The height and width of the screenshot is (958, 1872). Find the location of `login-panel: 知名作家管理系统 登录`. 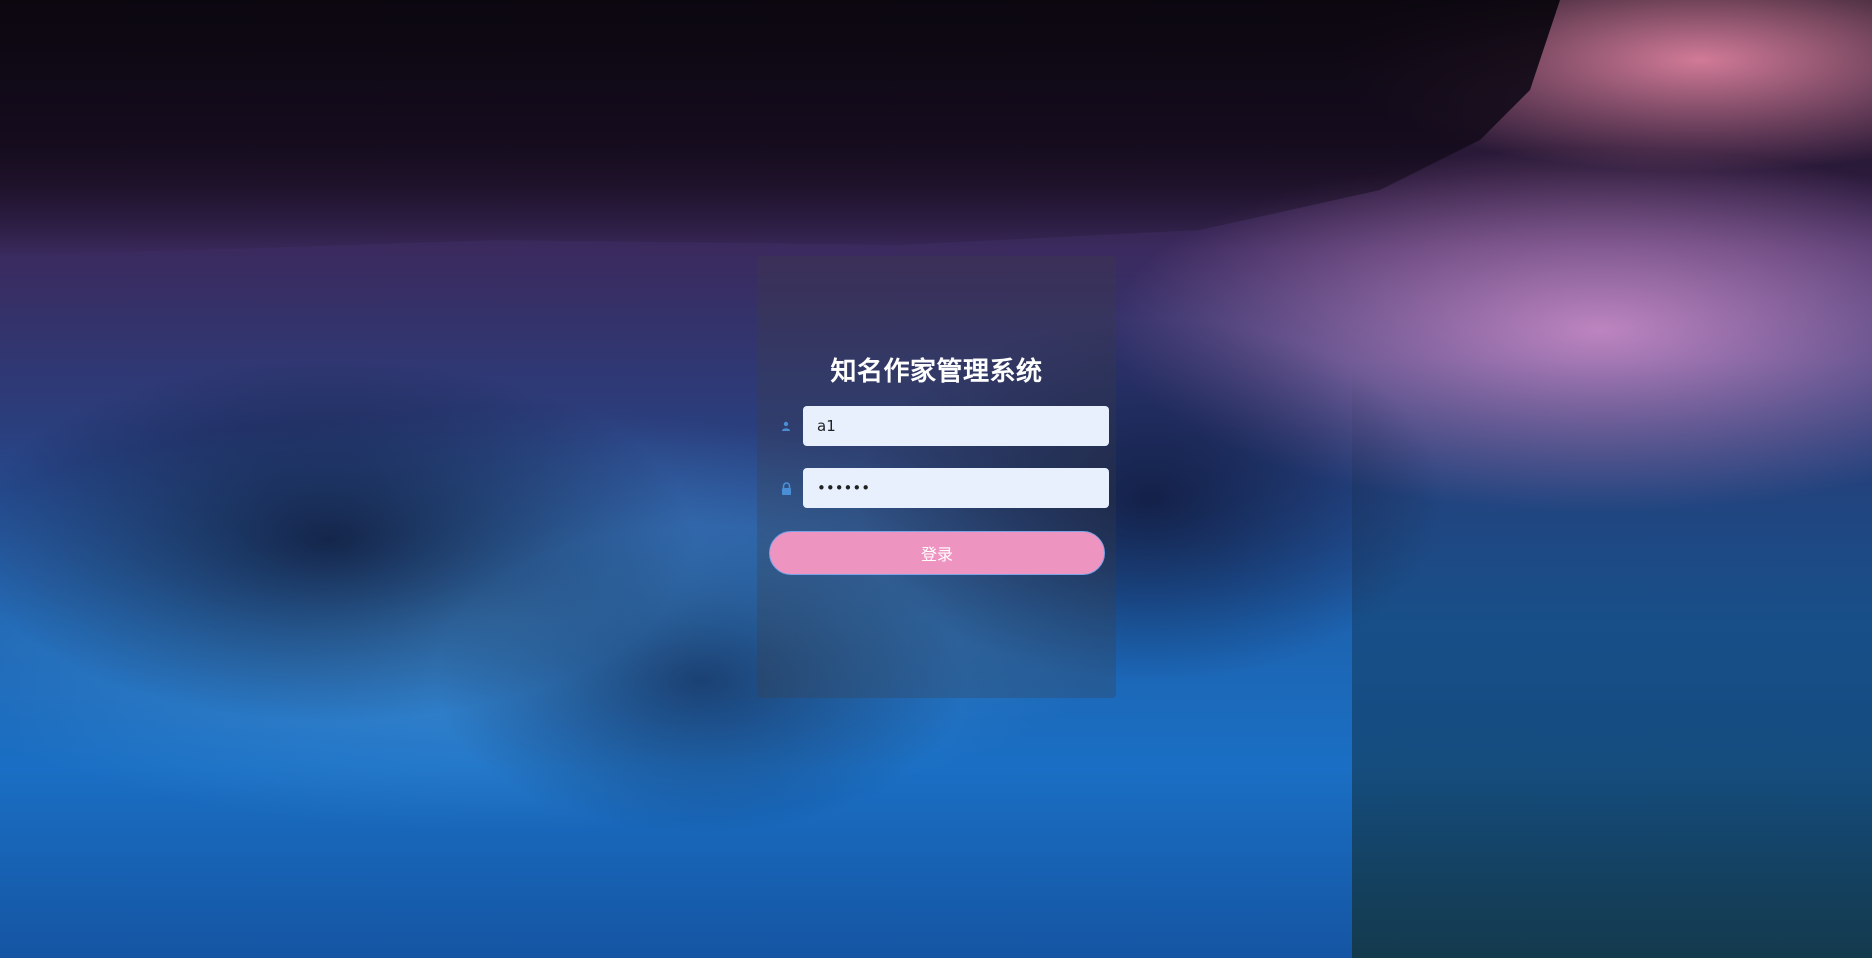

login-panel: 知名作家管理系统 登录 is located at coordinates (936, 477).